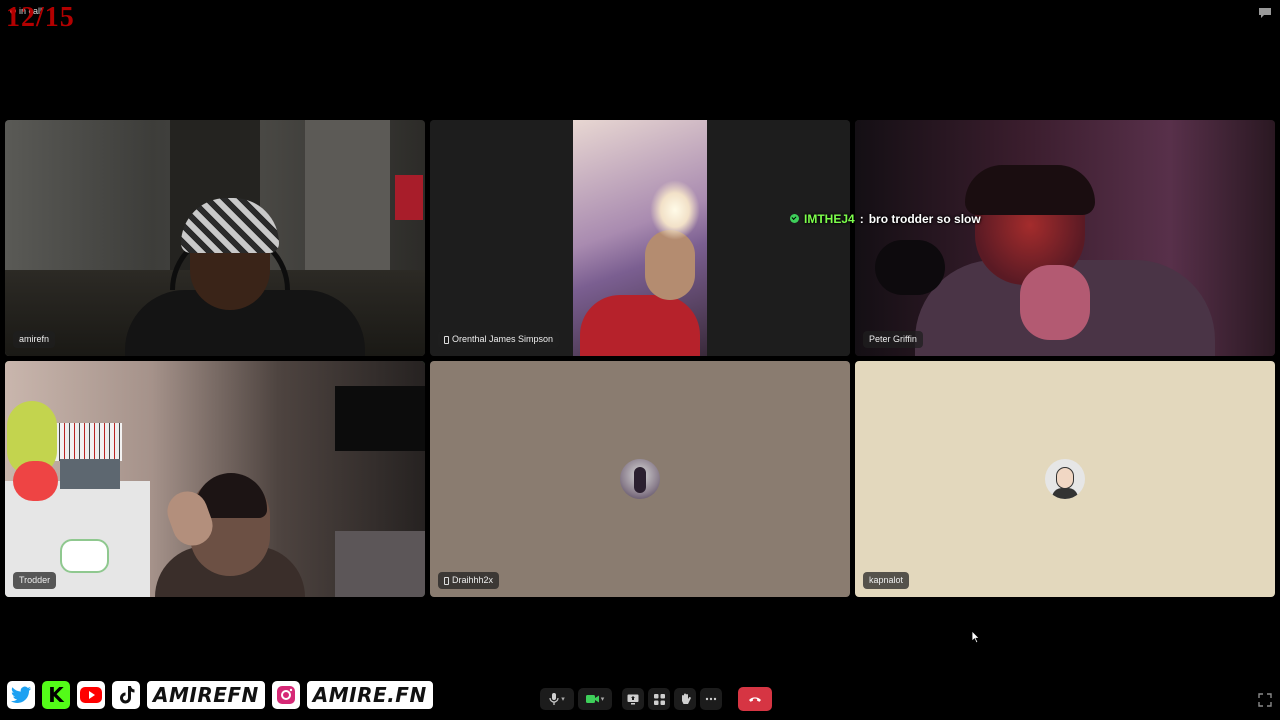  I want to click on microphone-icon, so click(554, 699).